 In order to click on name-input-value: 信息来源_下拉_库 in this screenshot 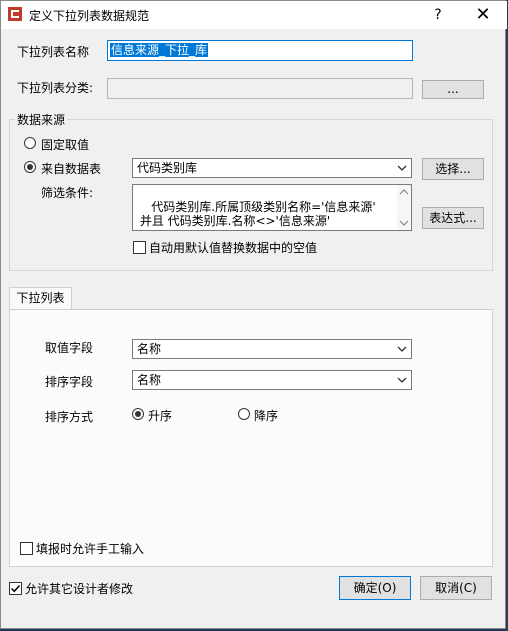, I will do `click(159, 50)`.